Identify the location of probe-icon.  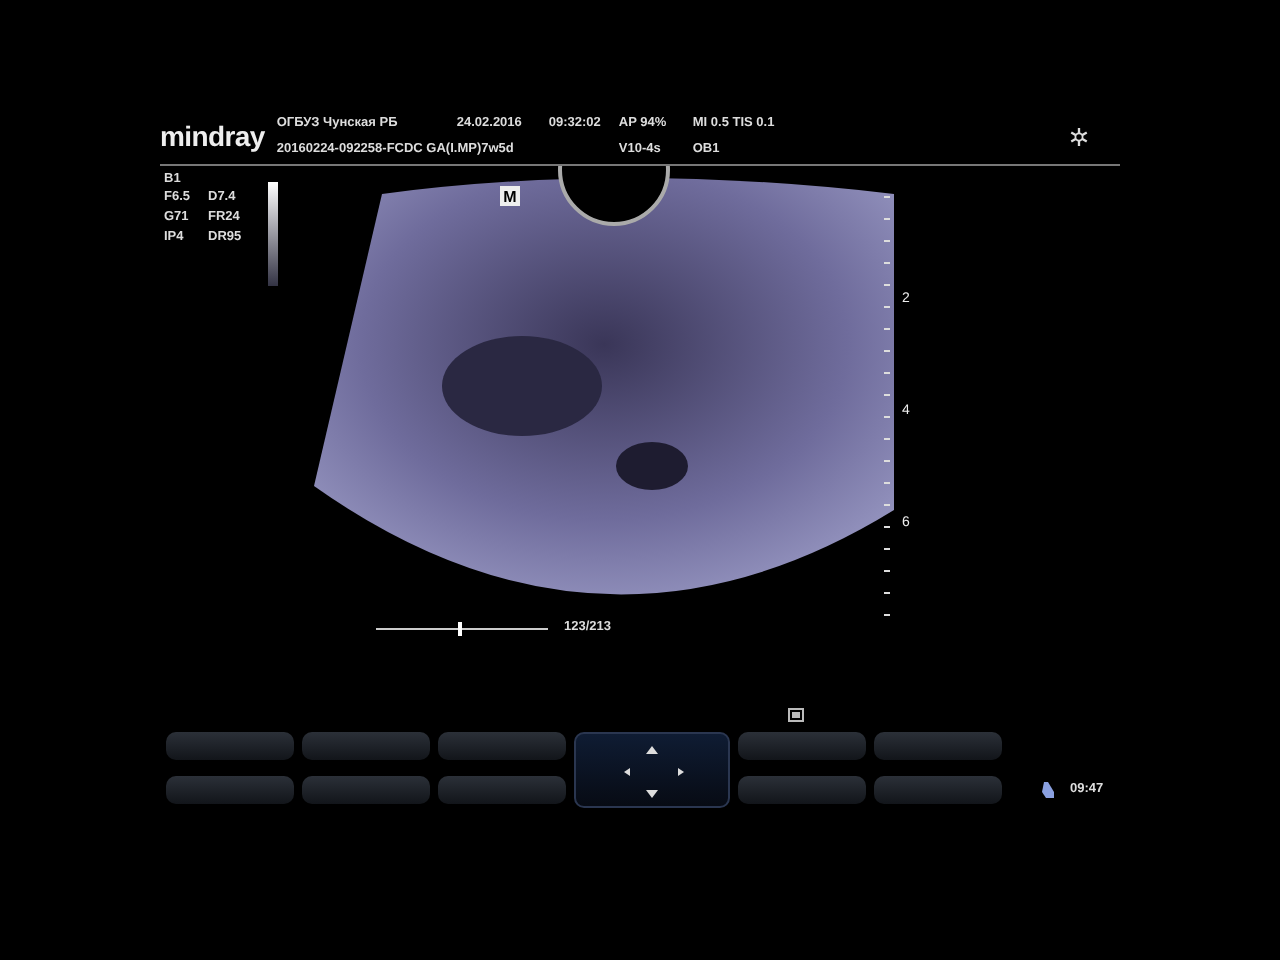
(1048, 789).